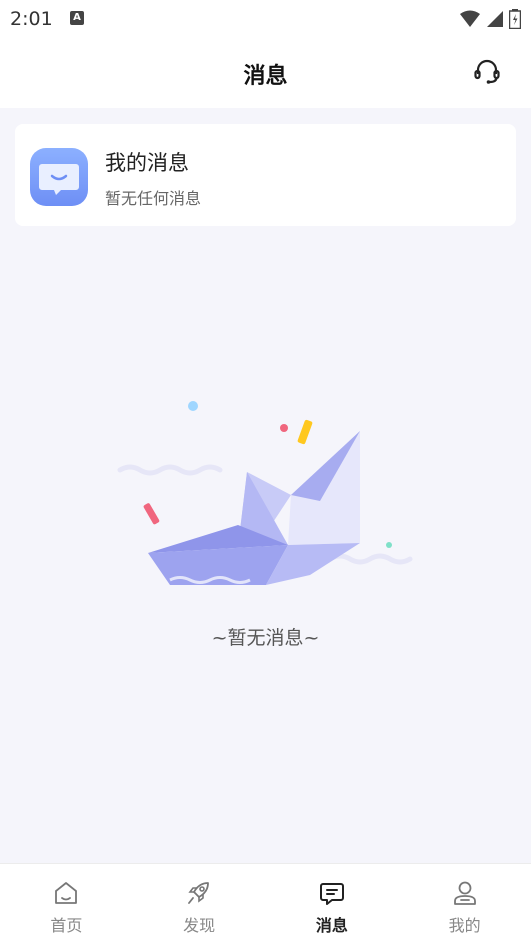  Describe the element at coordinates (331, 925) in the screenshot. I see `tab-label: 消息` at that location.